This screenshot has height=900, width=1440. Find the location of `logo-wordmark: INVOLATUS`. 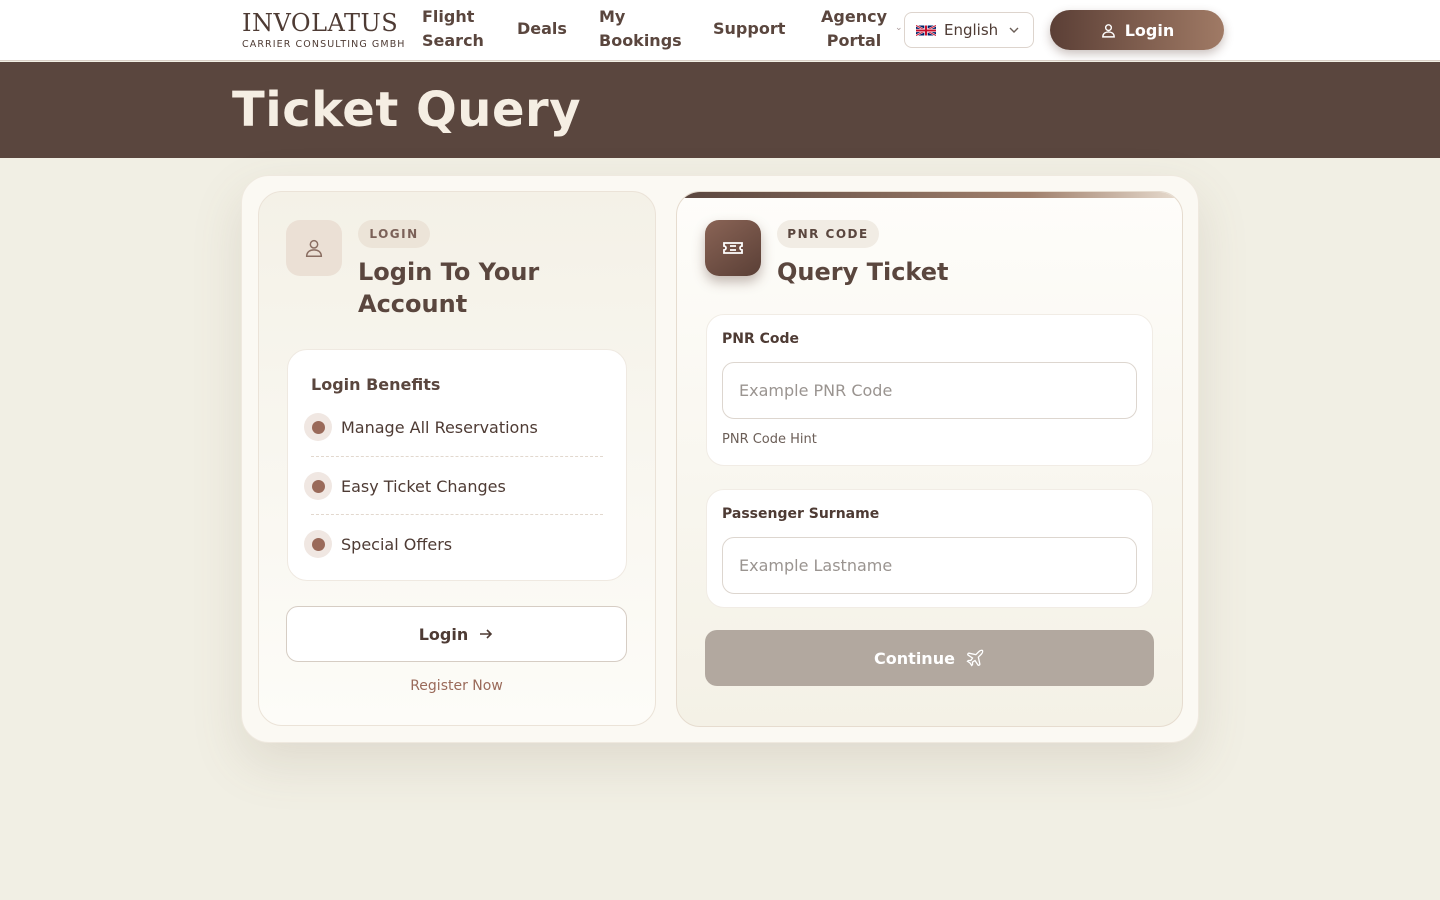

logo-wordmark: INVOLATUS is located at coordinates (320, 23).